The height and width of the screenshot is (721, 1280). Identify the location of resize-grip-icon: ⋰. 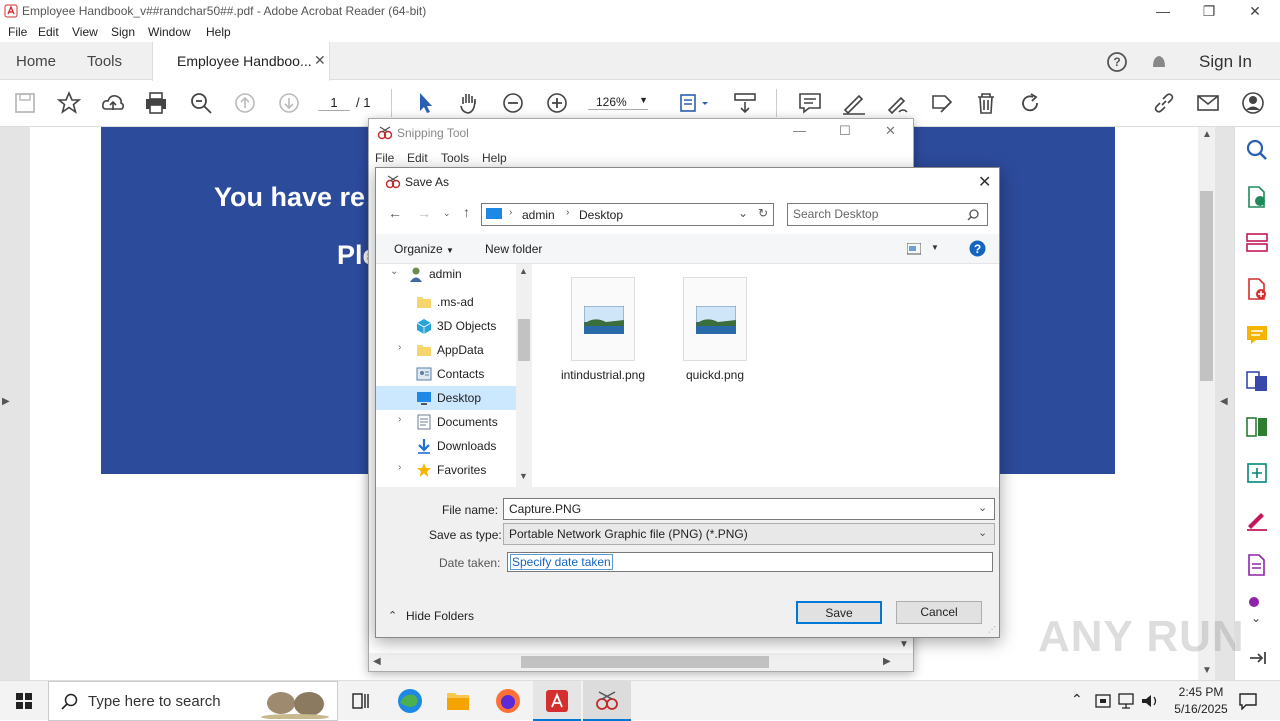
(992, 629).